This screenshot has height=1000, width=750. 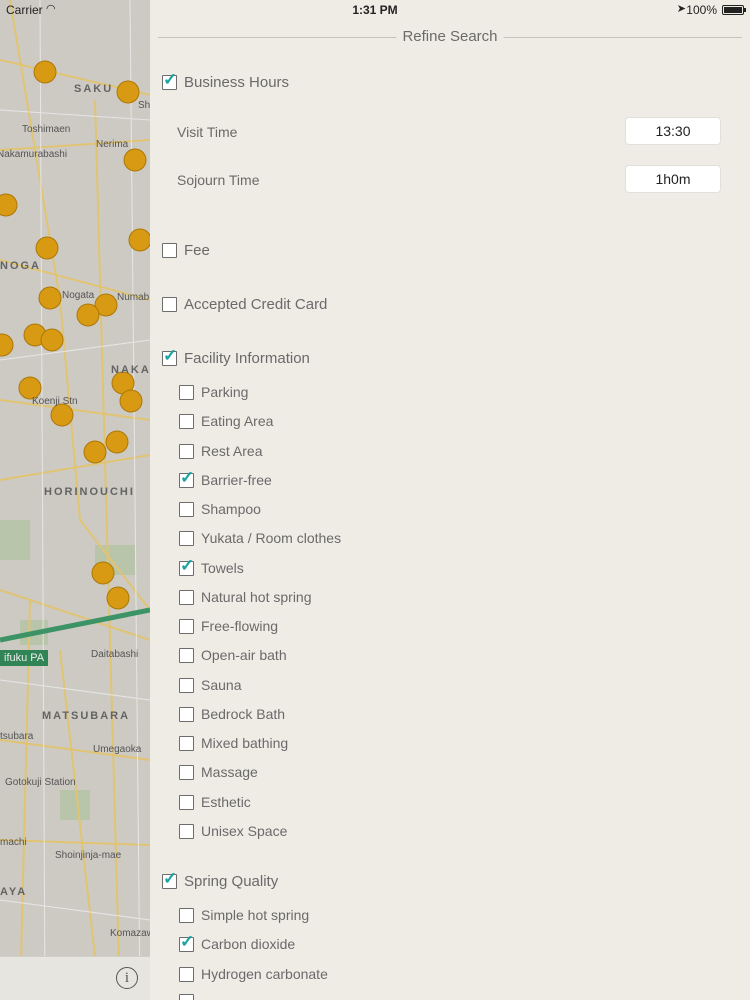 I want to click on visit-time-field: 13:30, so click(x=673, y=131).